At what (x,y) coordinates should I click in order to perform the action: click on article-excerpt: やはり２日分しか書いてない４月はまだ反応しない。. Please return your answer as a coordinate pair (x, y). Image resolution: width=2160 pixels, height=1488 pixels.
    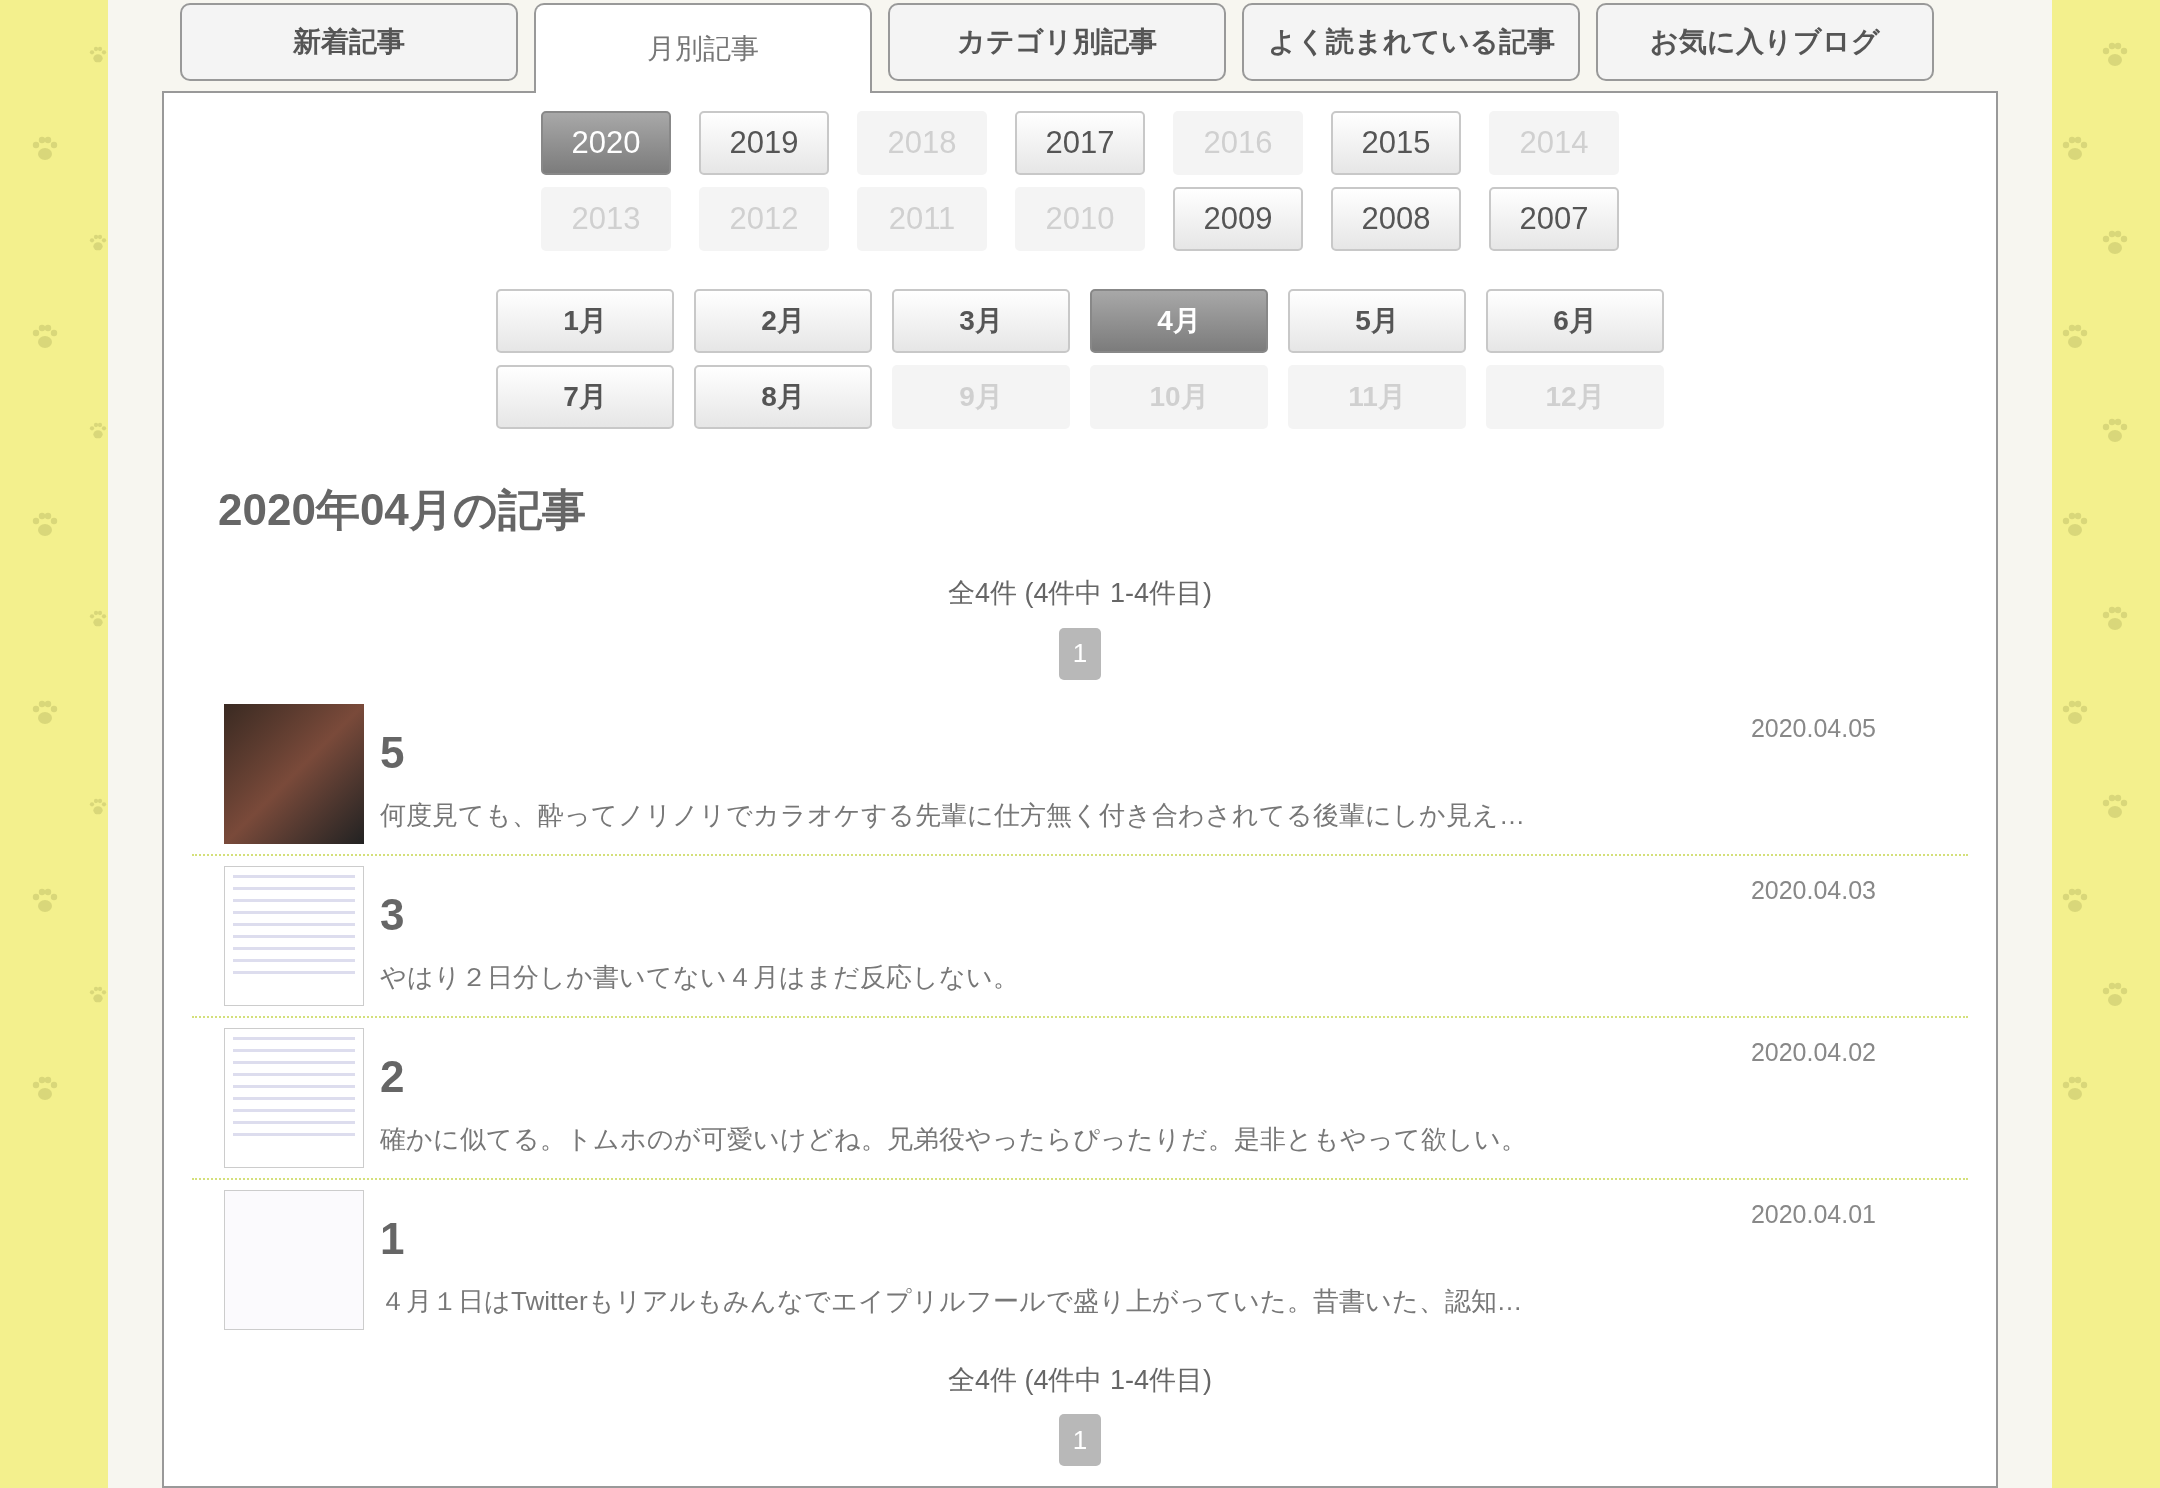
    Looking at the image, I should click on (700, 977).